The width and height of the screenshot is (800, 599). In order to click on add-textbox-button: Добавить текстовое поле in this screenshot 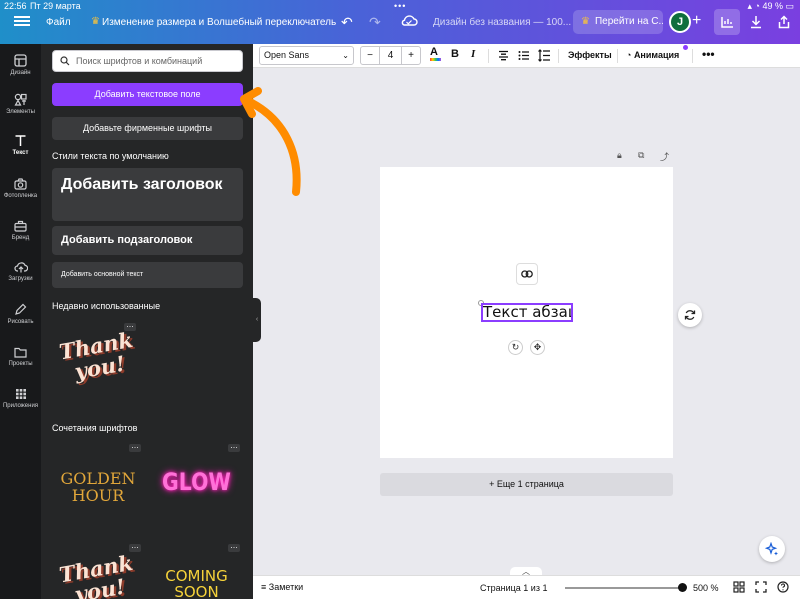, I will do `click(147, 94)`.